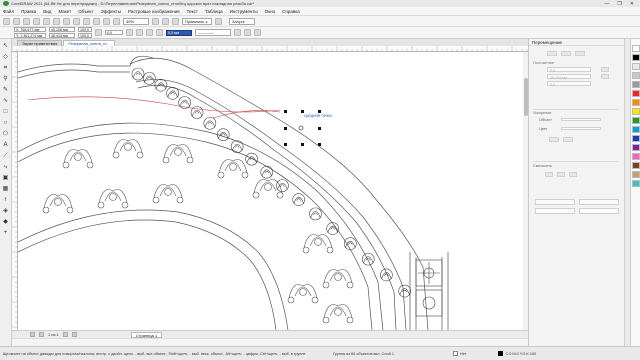  Describe the element at coordinates (66, 21) in the screenshot. I see `paste-icon` at that location.